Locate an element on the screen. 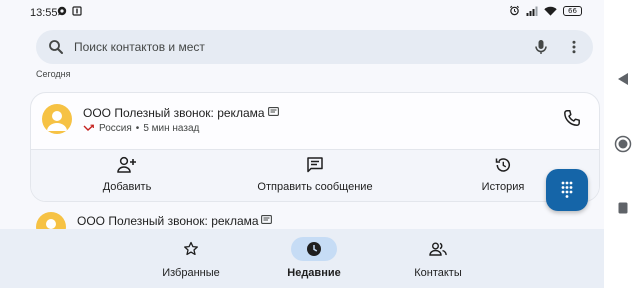 Image resolution: width=640 pixels, height=288 pixels. add-contact-button: Добавить is located at coordinates (127, 174).